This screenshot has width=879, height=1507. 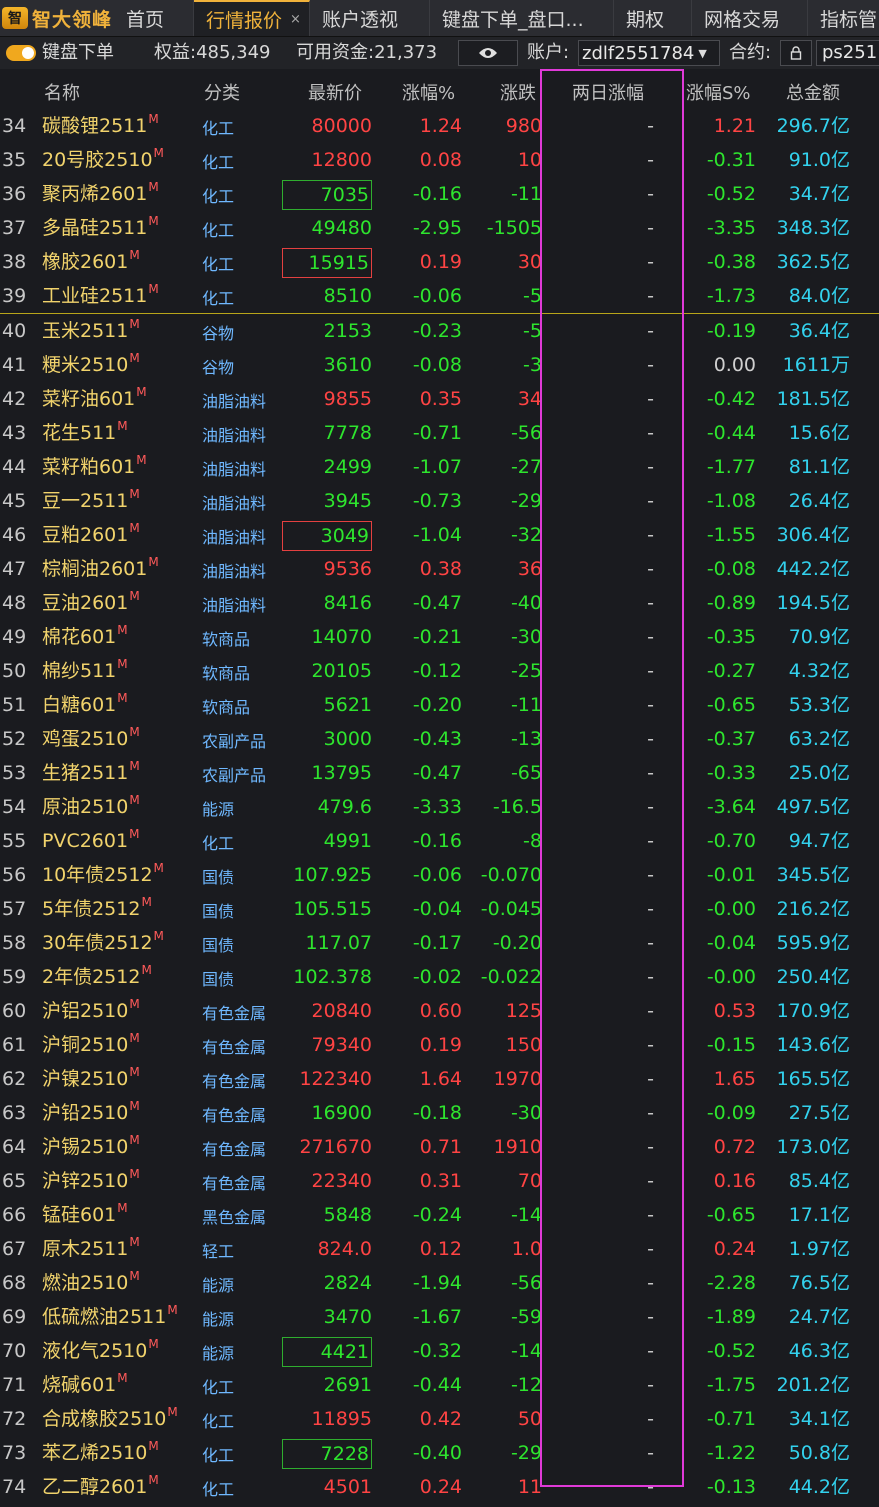 What do you see at coordinates (439, 1487) in the screenshot?
I see `table-row: 74 乙二醇2601M 化工 4501 0.24 11 - -0.13 44.2亿` at bounding box center [439, 1487].